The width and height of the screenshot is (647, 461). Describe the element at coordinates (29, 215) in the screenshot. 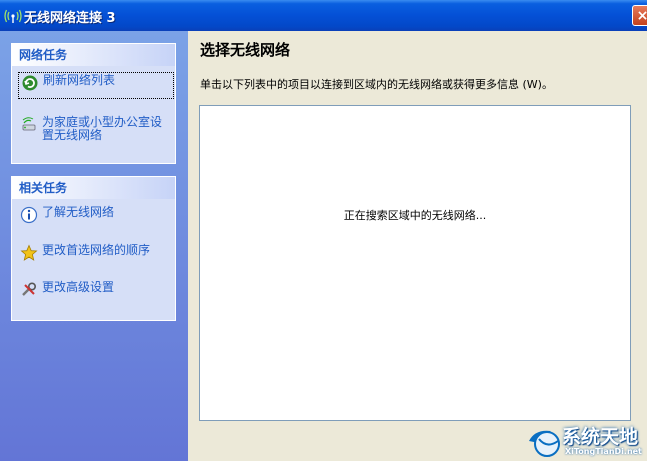

I see `info-icon` at that location.